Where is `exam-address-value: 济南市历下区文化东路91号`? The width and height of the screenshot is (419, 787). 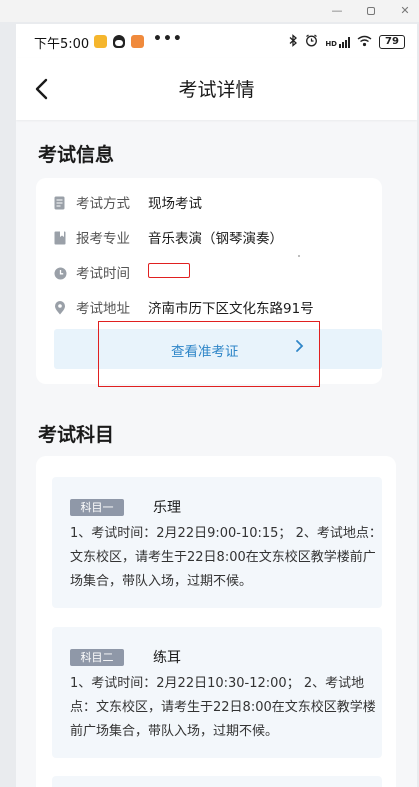 exam-address-value: 济南市历下区文化东路91号 is located at coordinates (231, 309).